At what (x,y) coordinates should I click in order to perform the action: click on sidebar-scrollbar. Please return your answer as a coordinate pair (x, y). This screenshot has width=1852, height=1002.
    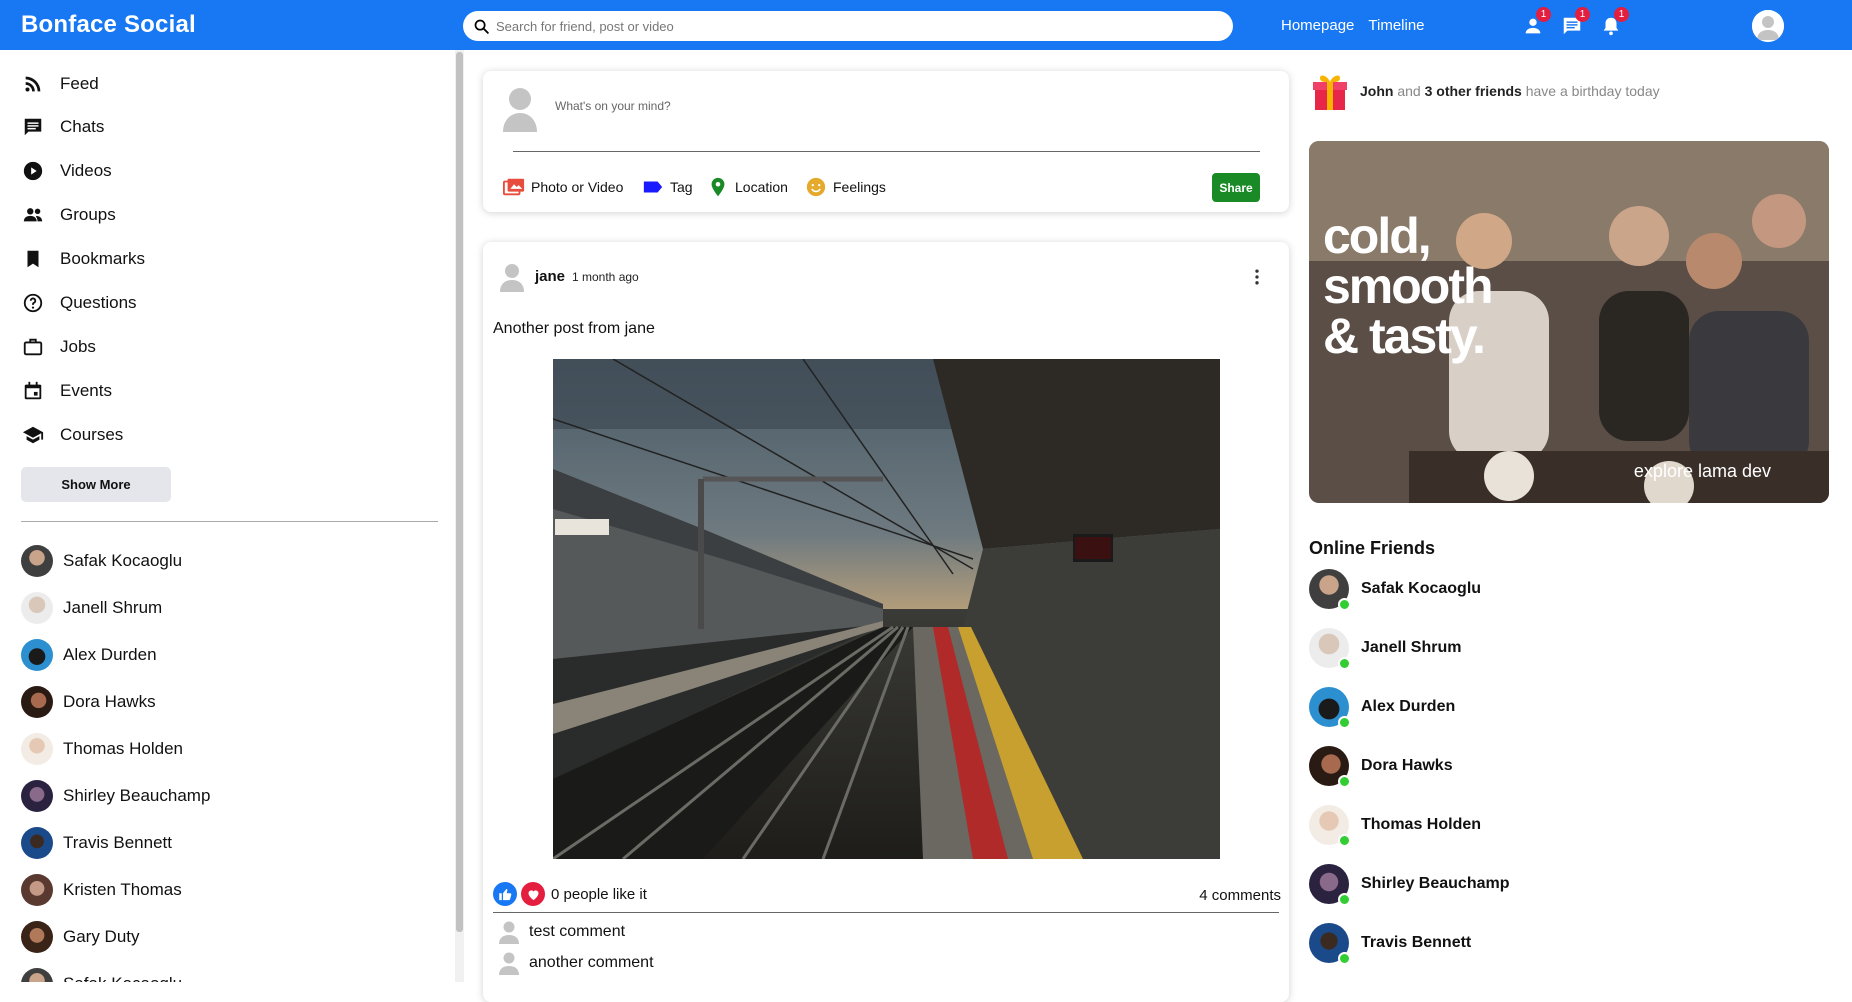
    Looking at the image, I should click on (459, 516).